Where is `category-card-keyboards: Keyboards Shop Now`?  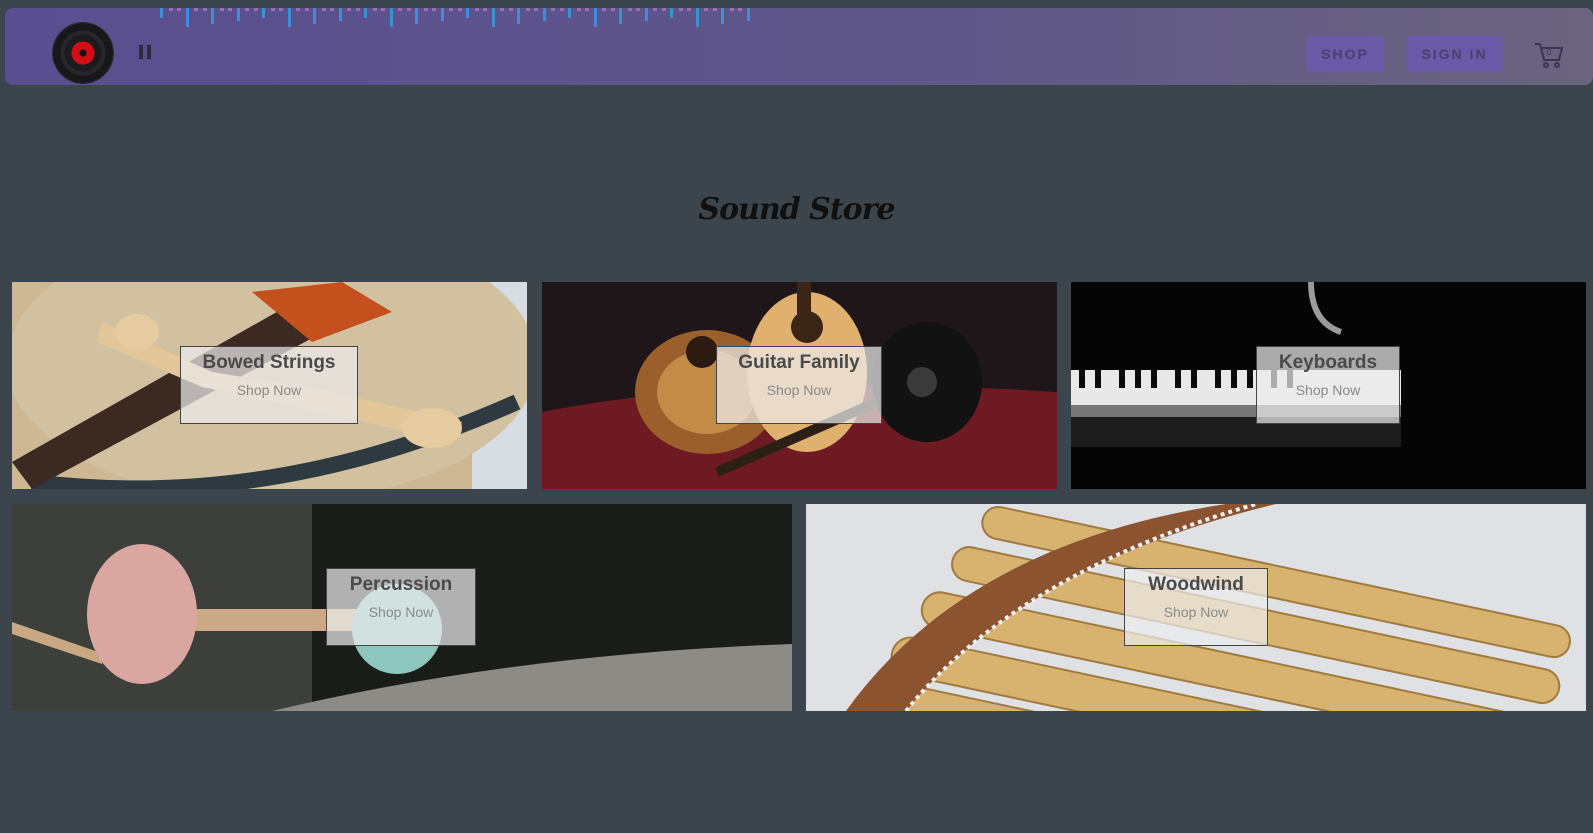 category-card-keyboards: Keyboards Shop Now is located at coordinates (1328, 385).